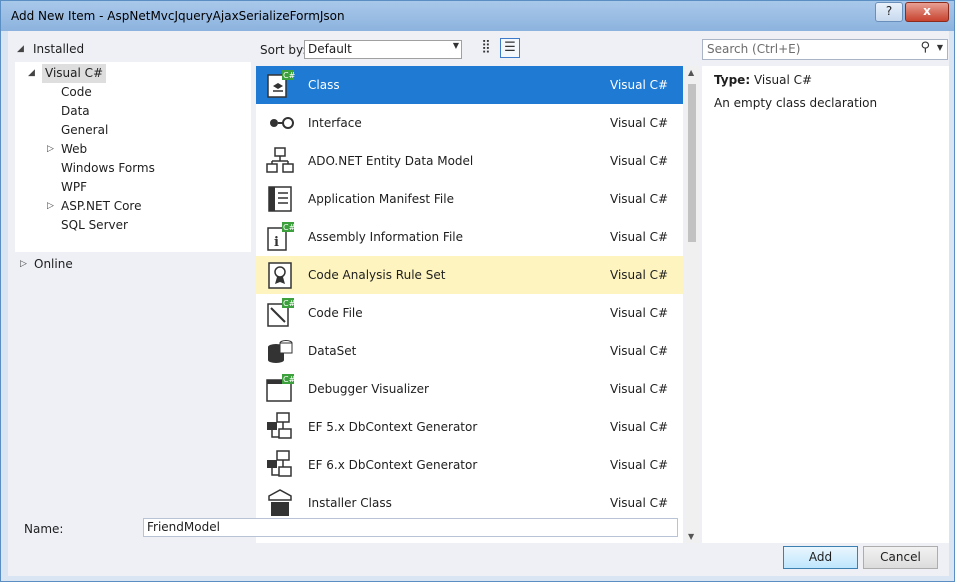 The image size is (955, 582). I want to click on tree-online: ▷ Online, so click(133, 264).